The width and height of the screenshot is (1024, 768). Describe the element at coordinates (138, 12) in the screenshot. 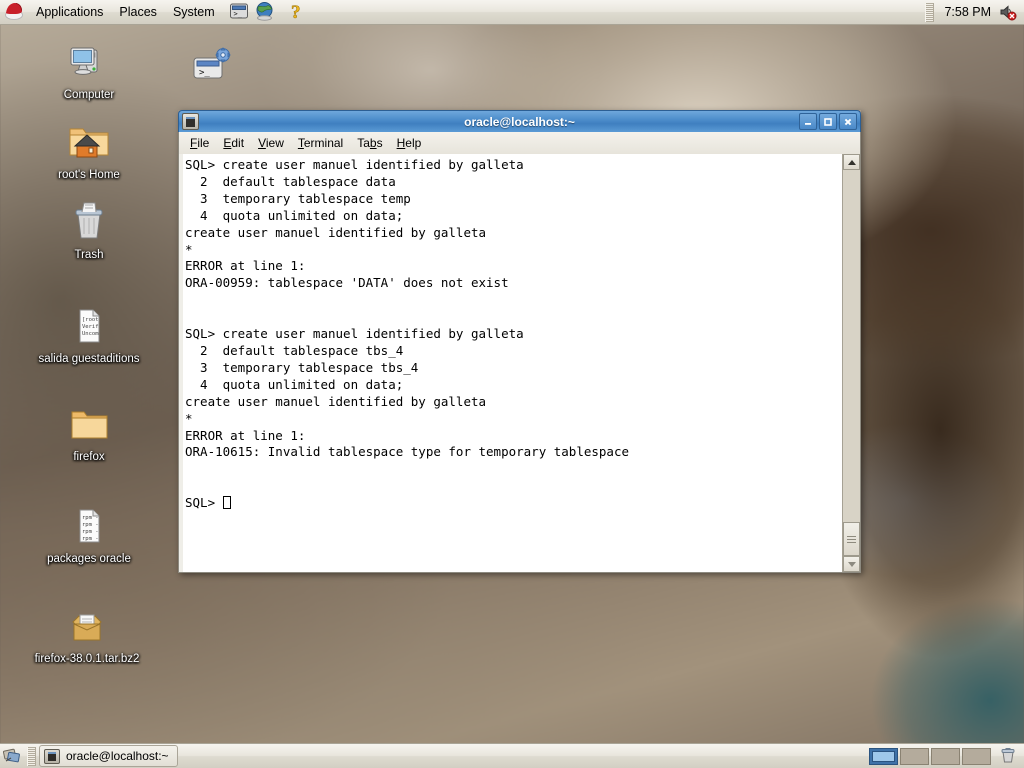

I see `menu-places: Places` at that location.